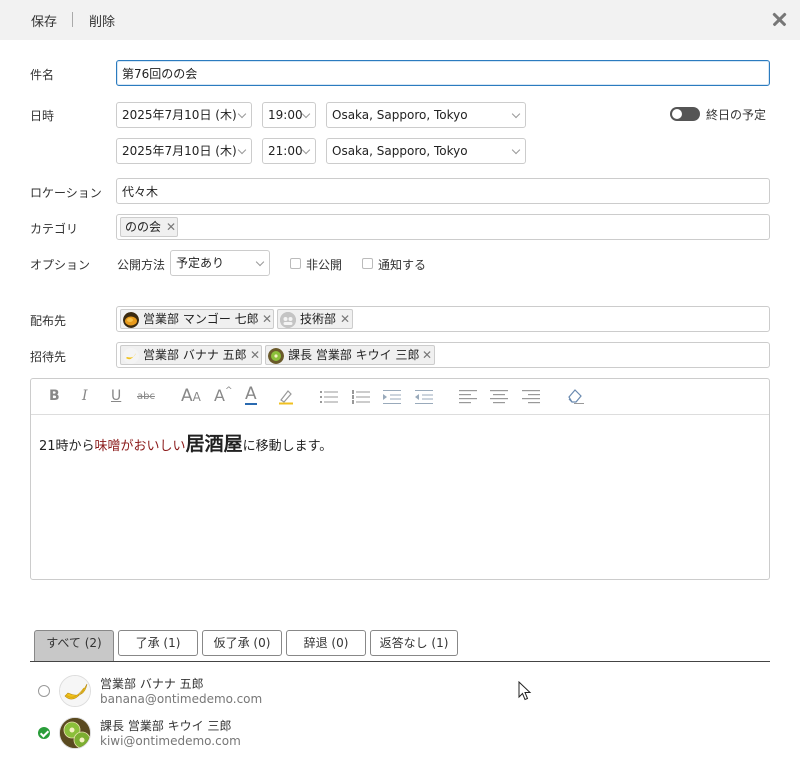  I want to click on tabs-underline, so click(400, 661).